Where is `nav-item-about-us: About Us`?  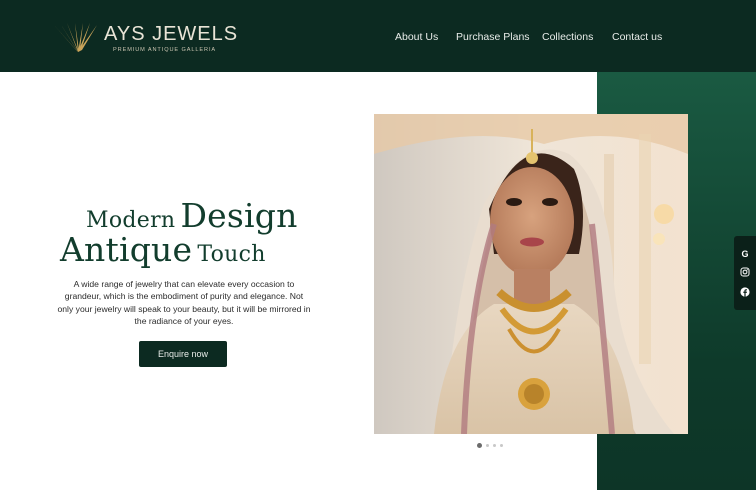 nav-item-about-us: About Us is located at coordinates (416, 37).